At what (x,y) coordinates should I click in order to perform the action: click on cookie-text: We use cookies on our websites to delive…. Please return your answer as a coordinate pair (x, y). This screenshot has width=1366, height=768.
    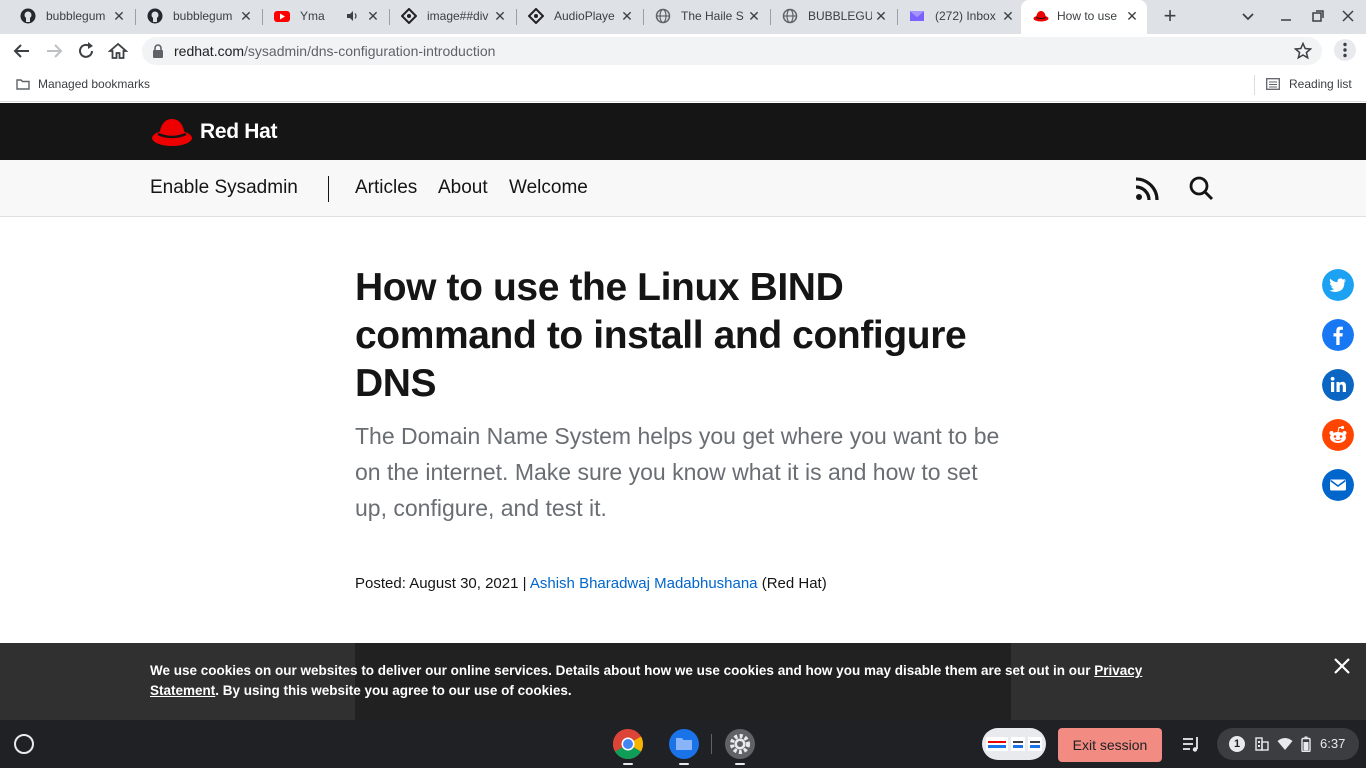
    Looking at the image, I should click on (650, 681).